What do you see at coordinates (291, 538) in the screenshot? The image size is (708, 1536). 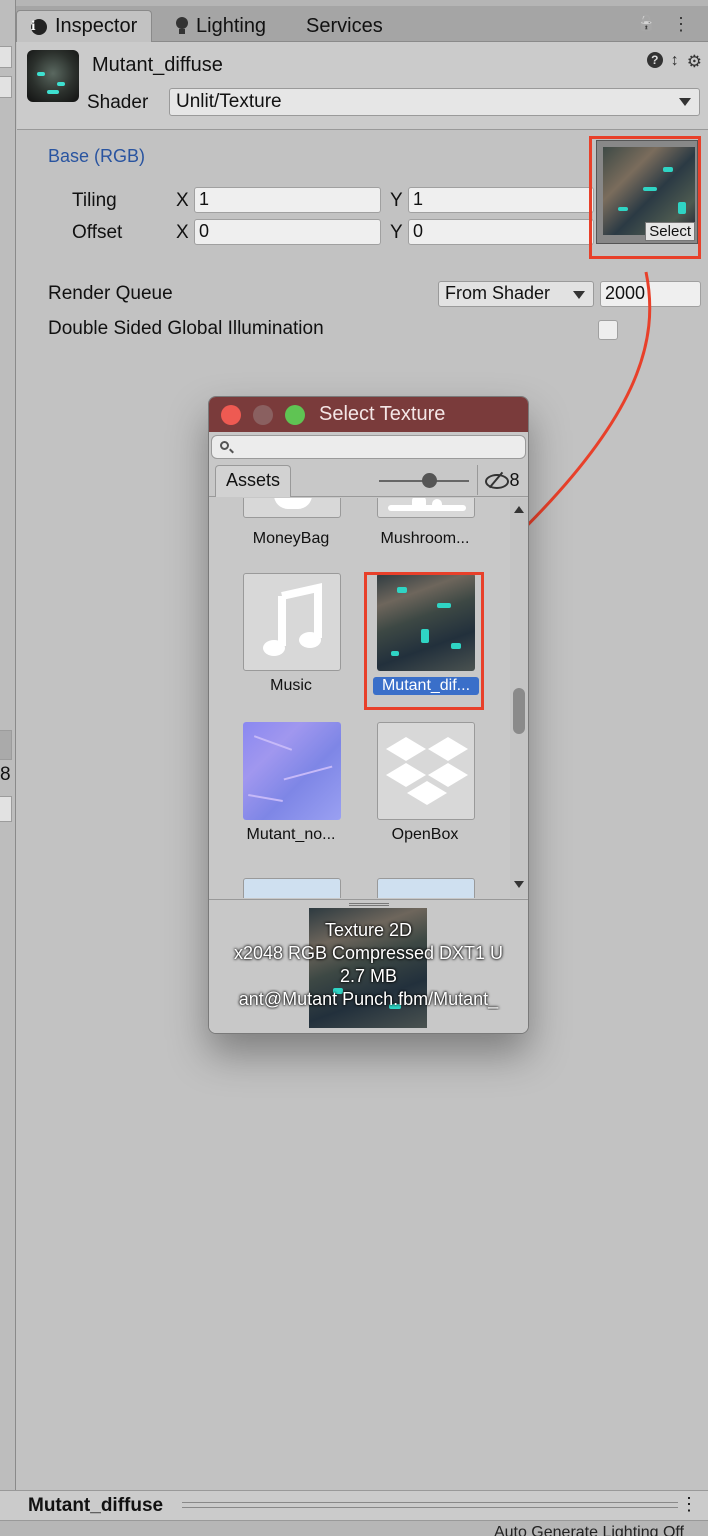 I see `asset-caption: MoneyBag` at bounding box center [291, 538].